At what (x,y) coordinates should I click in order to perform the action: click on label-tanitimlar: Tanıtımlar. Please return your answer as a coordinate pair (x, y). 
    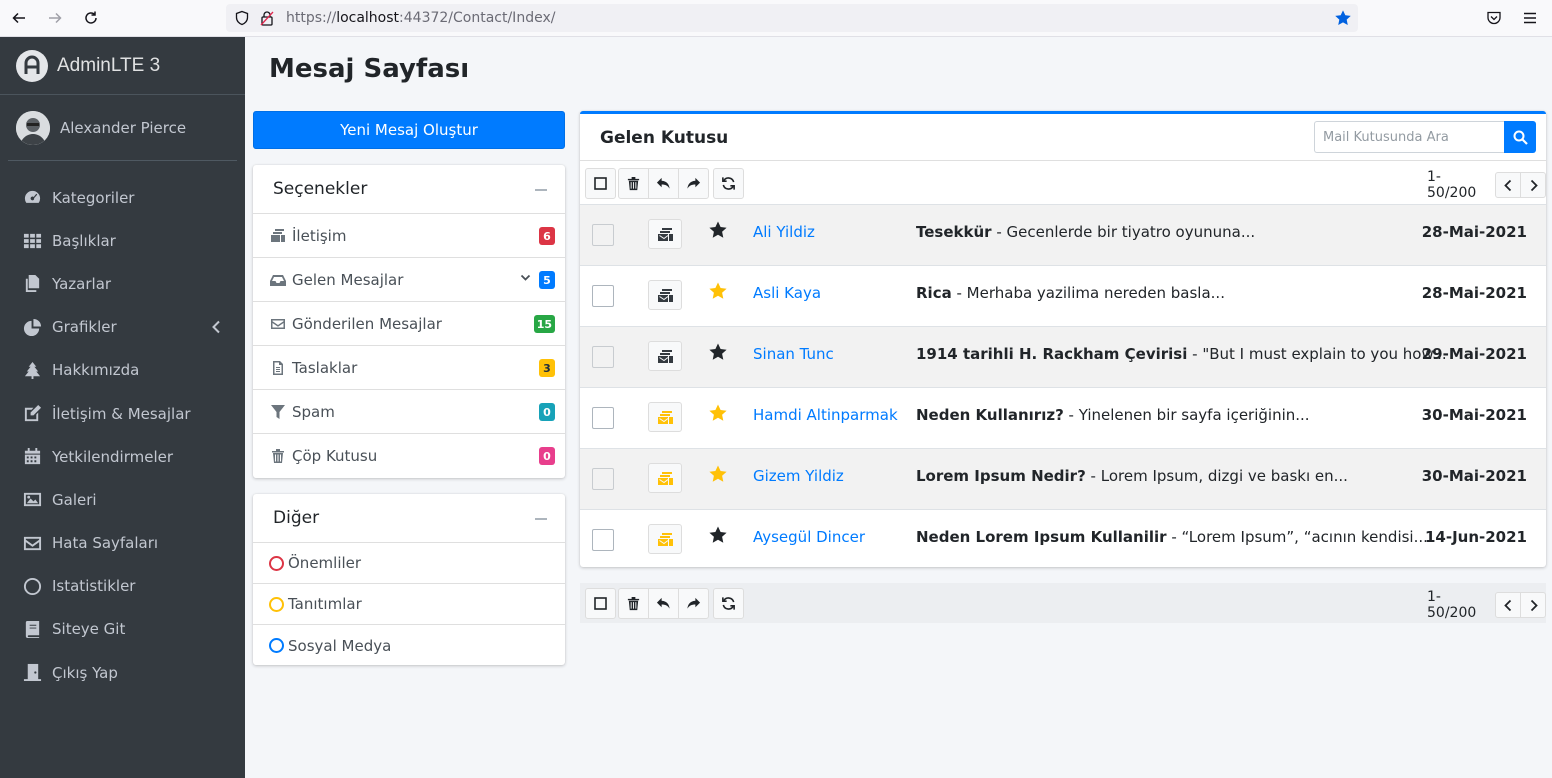
    Looking at the image, I should click on (409, 604).